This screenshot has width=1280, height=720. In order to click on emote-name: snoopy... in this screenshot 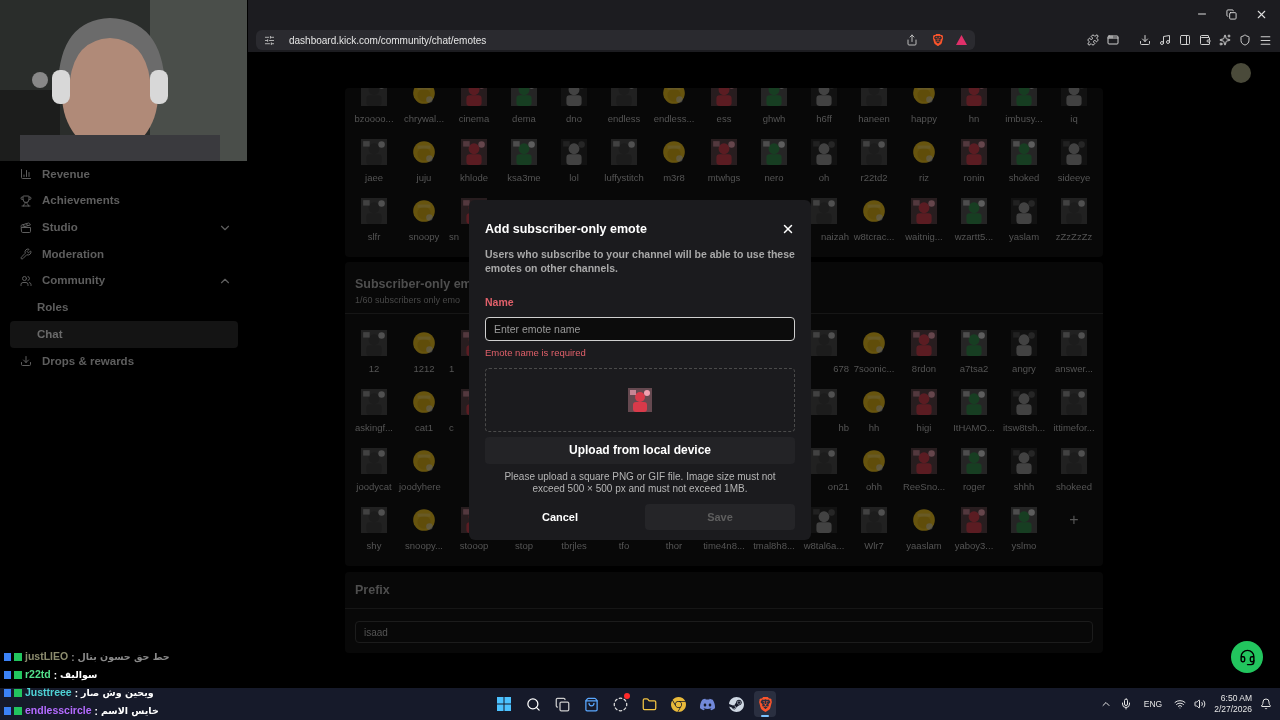, I will do `click(424, 546)`.